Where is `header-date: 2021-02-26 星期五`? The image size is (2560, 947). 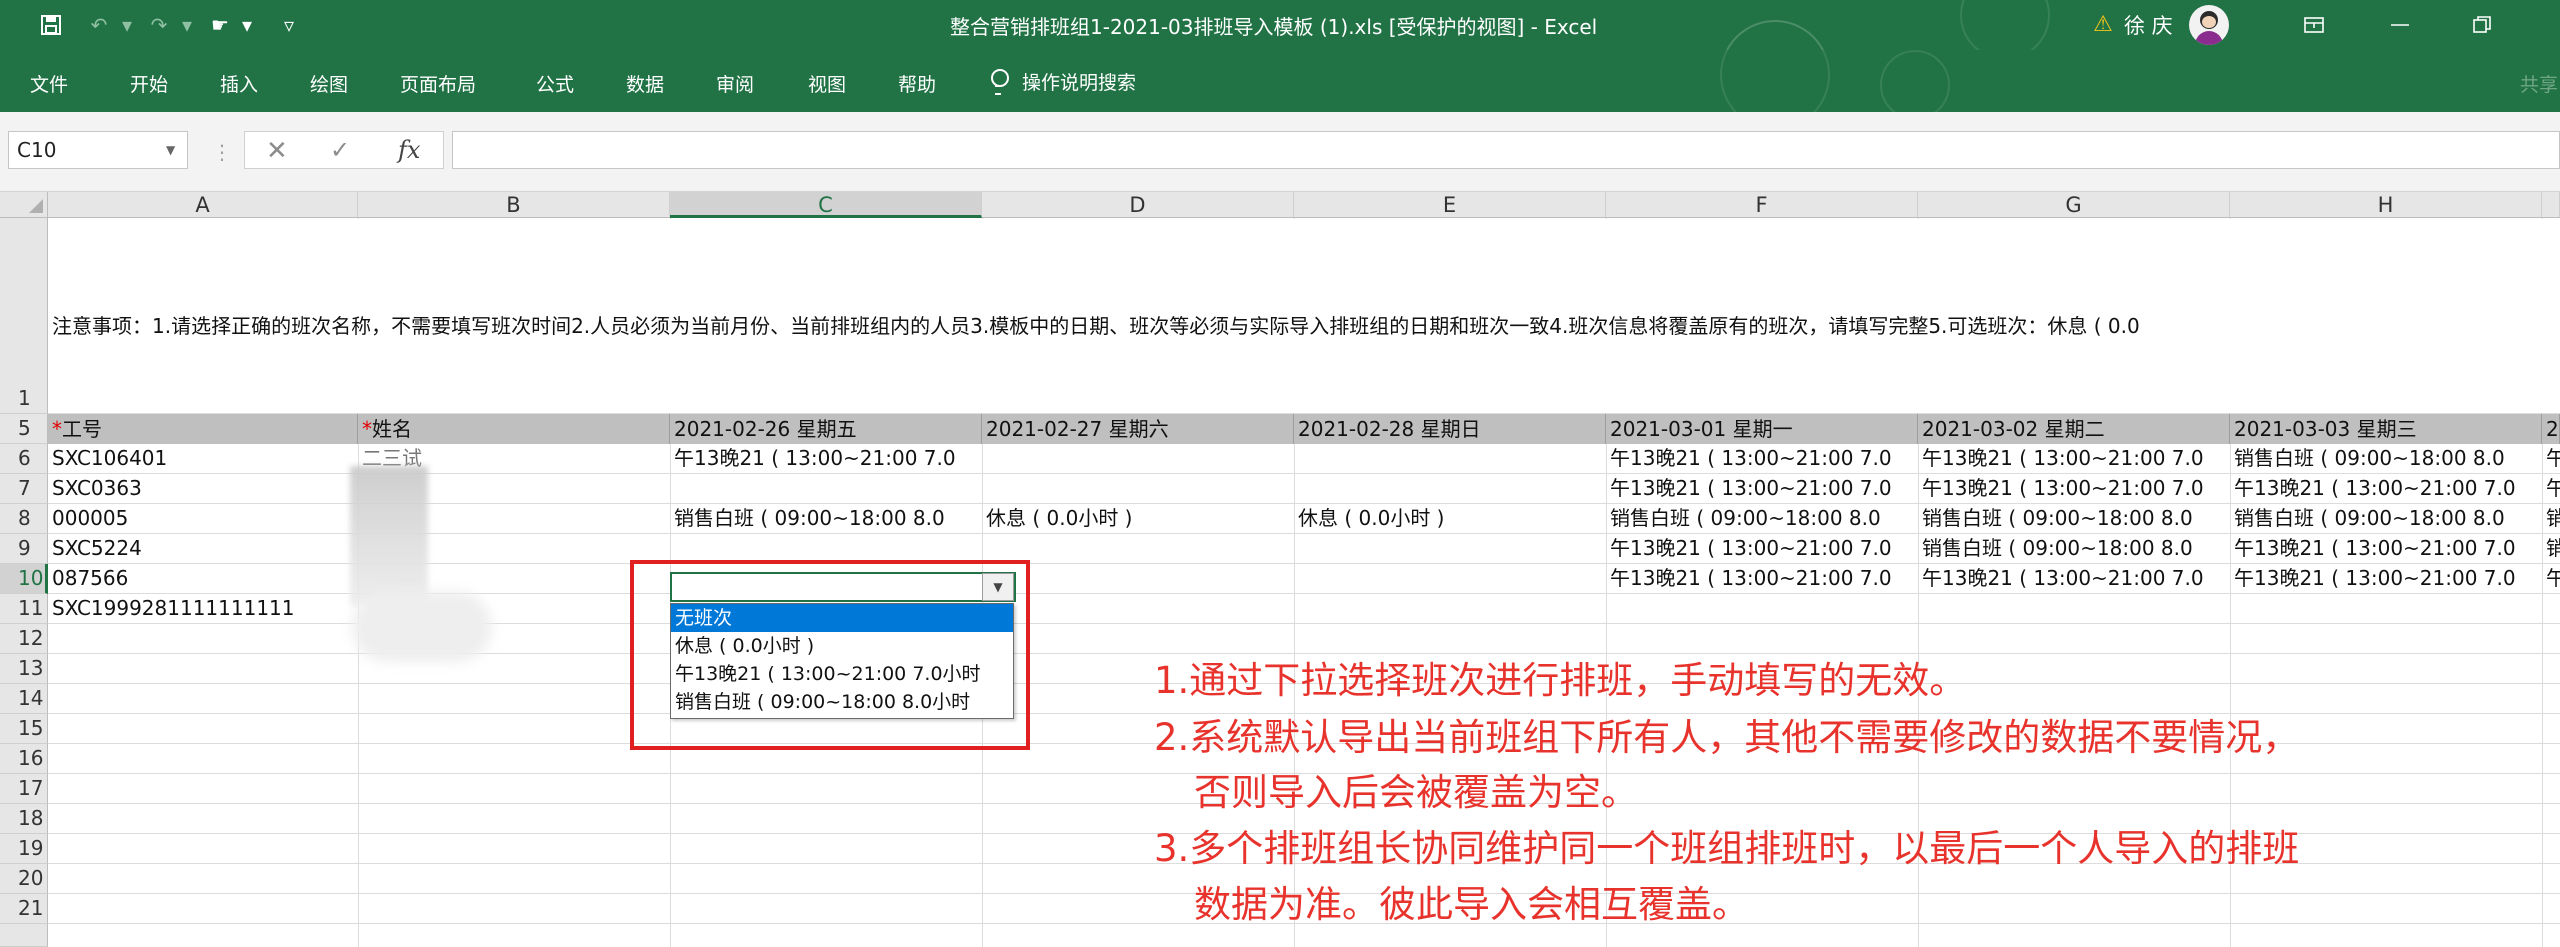
header-date: 2021-02-26 星期五 is located at coordinates (826, 429).